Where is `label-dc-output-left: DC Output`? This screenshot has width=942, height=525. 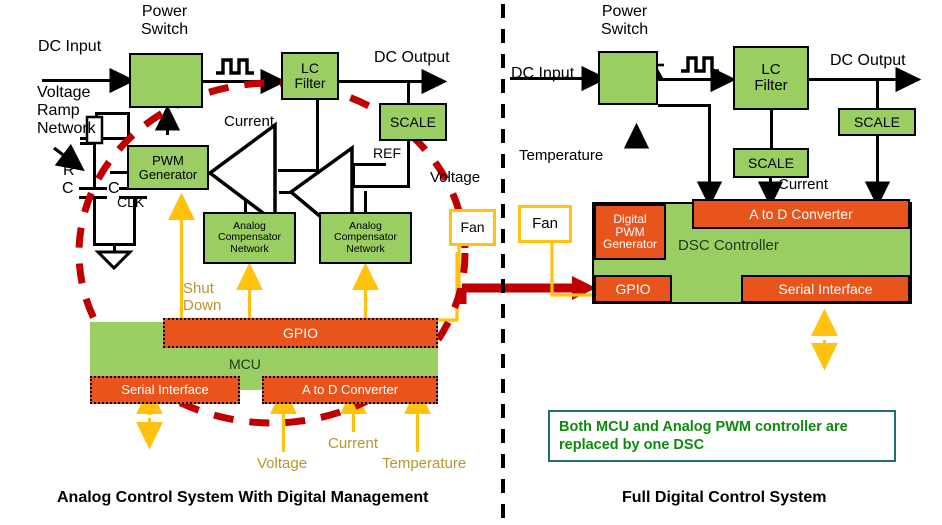 label-dc-output-left: DC Output is located at coordinates (412, 57).